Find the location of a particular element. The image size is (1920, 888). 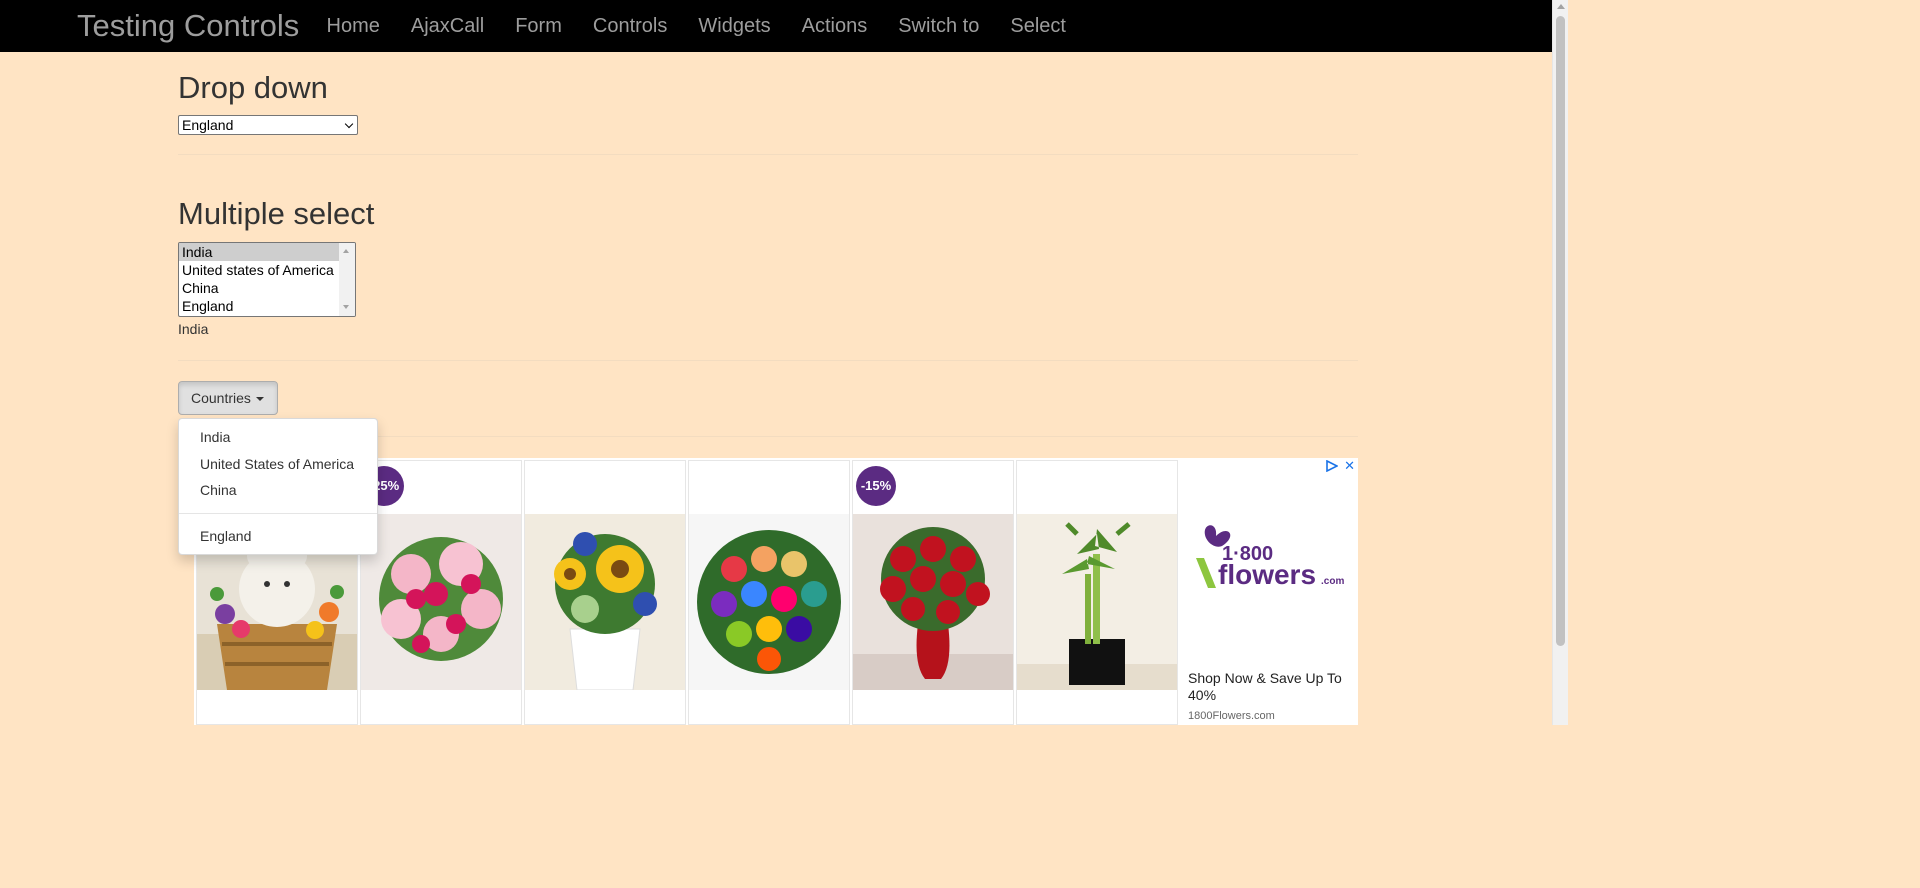

svg-text: .com is located at coordinates (1332, 581).